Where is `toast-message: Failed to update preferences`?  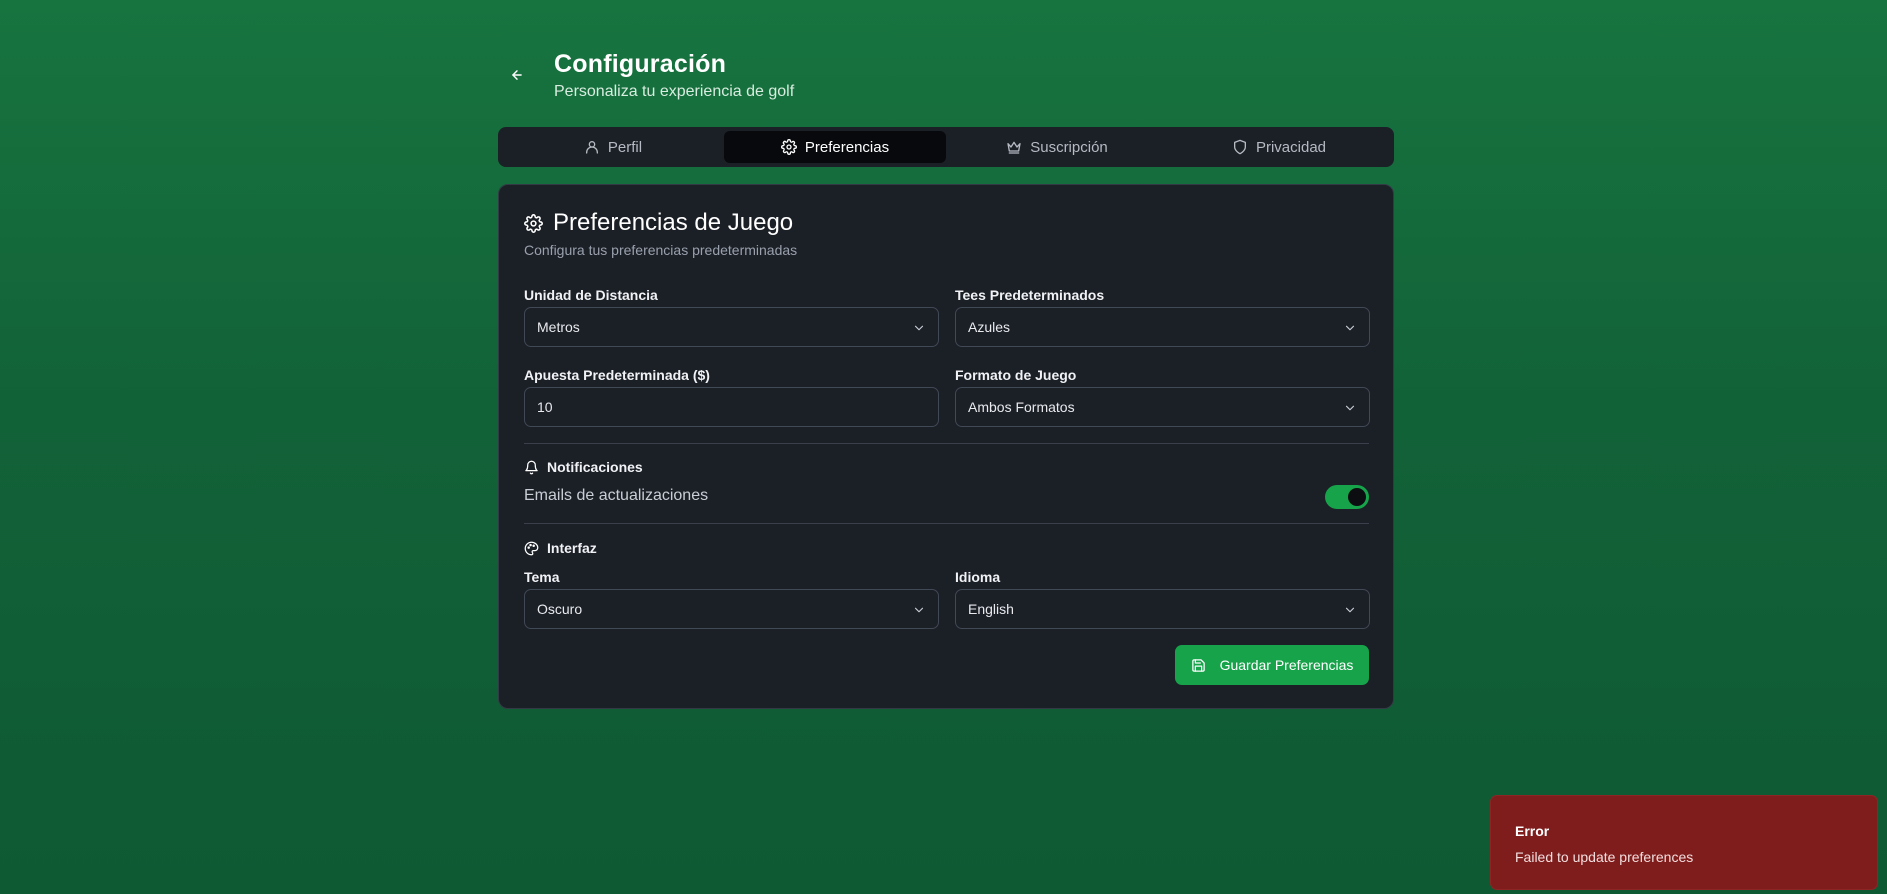
toast-message: Failed to update preferences is located at coordinates (1604, 857).